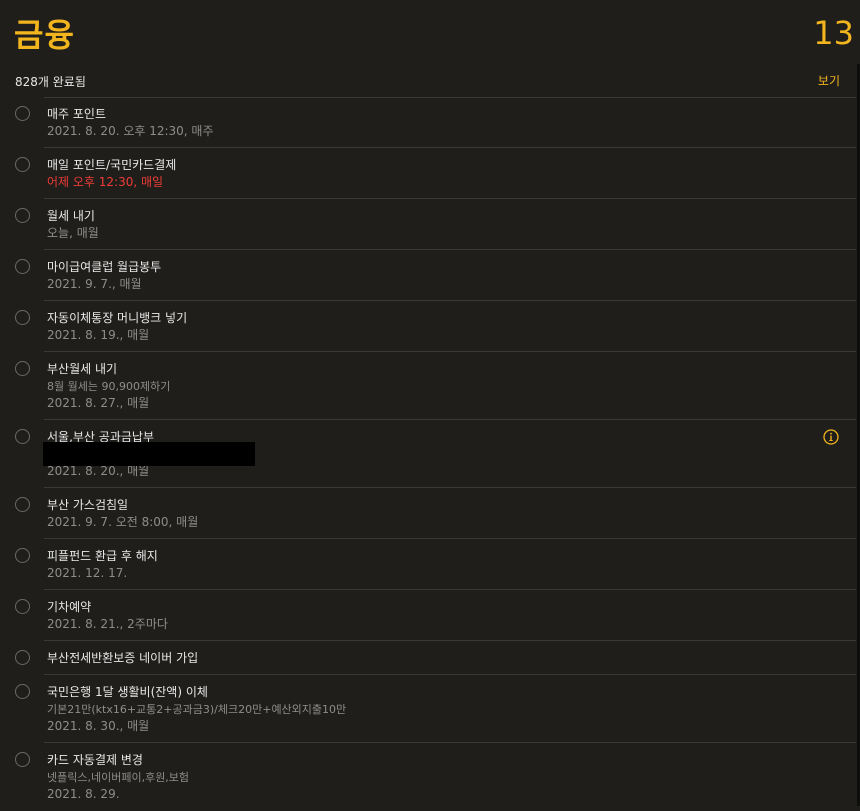  What do you see at coordinates (423, 318) in the screenshot?
I see `item-title: 자동이체통장 머니뱅크 넣기` at bounding box center [423, 318].